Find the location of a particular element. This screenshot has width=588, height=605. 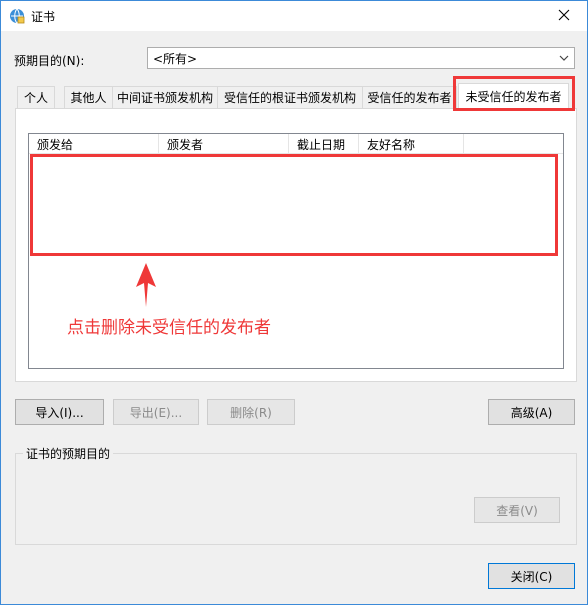

column-label: 颁发给 is located at coordinates (55, 144).